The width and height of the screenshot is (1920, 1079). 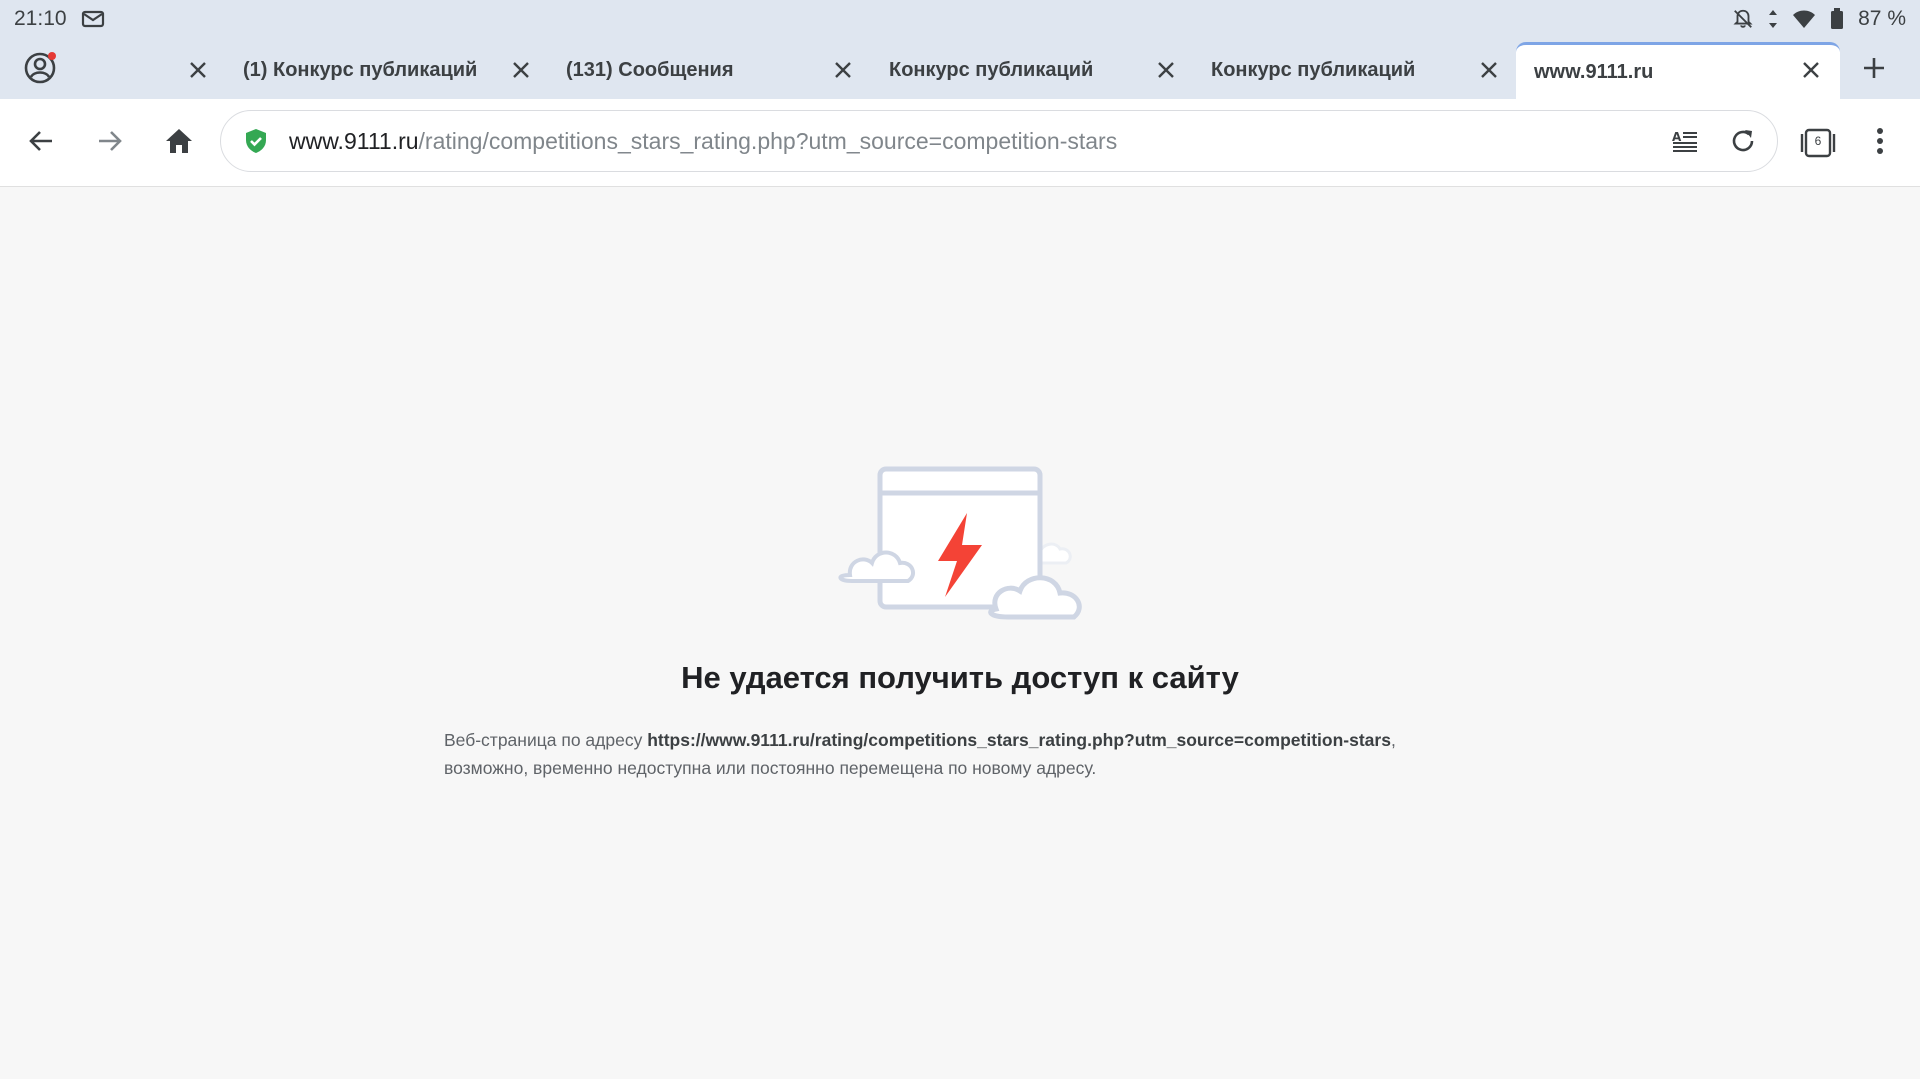 What do you see at coordinates (1743, 19) in the screenshot?
I see `bell-off-icon` at bounding box center [1743, 19].